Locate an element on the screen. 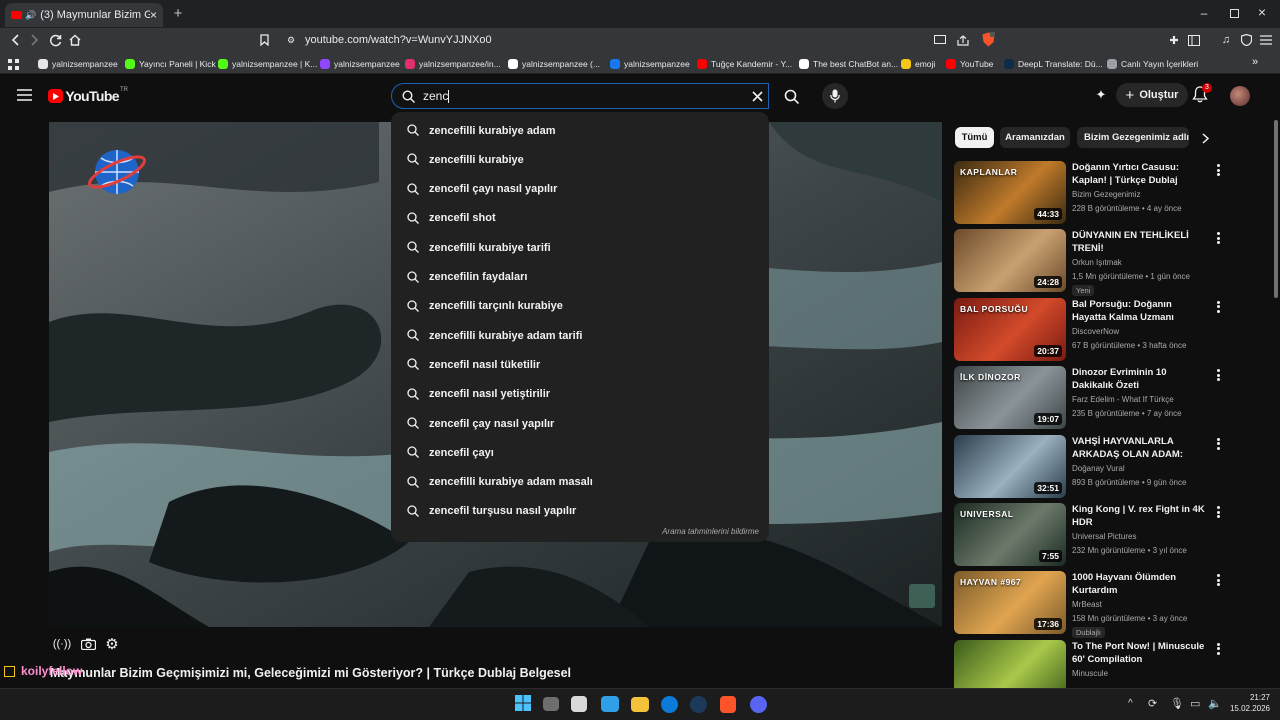 The height and width of the screenshot is (720, 1280). vpn-icon is located at coordinates (1246, 40).